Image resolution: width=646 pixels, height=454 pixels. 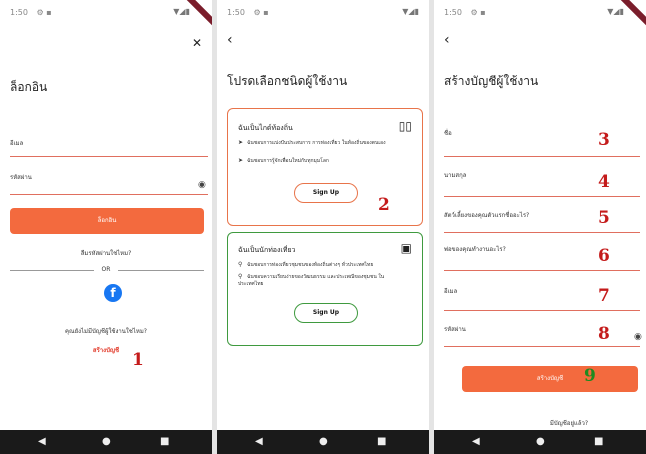 What do you see at coordinates (448, 133) in the screenshot?
I see `first-name-label: ชื่อ` at bounding box center [448, 133].